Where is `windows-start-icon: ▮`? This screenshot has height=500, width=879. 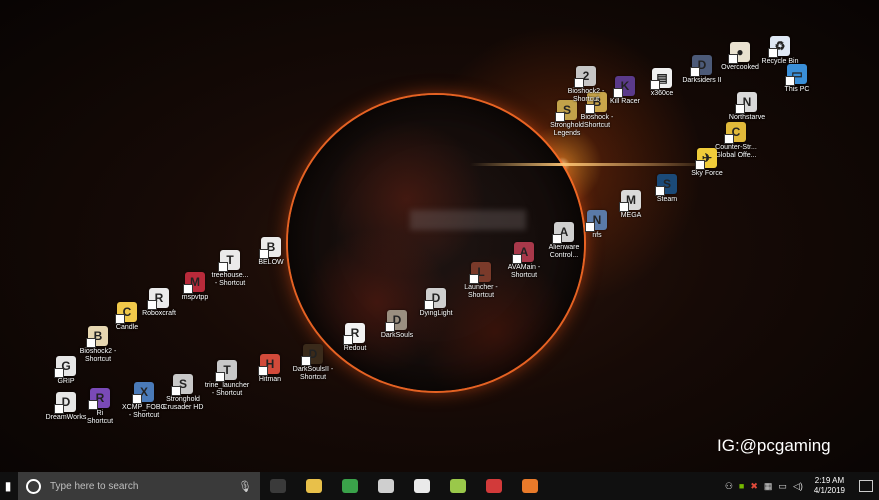
windows-start-icon: ▮ is located at coordinates (8, 486).